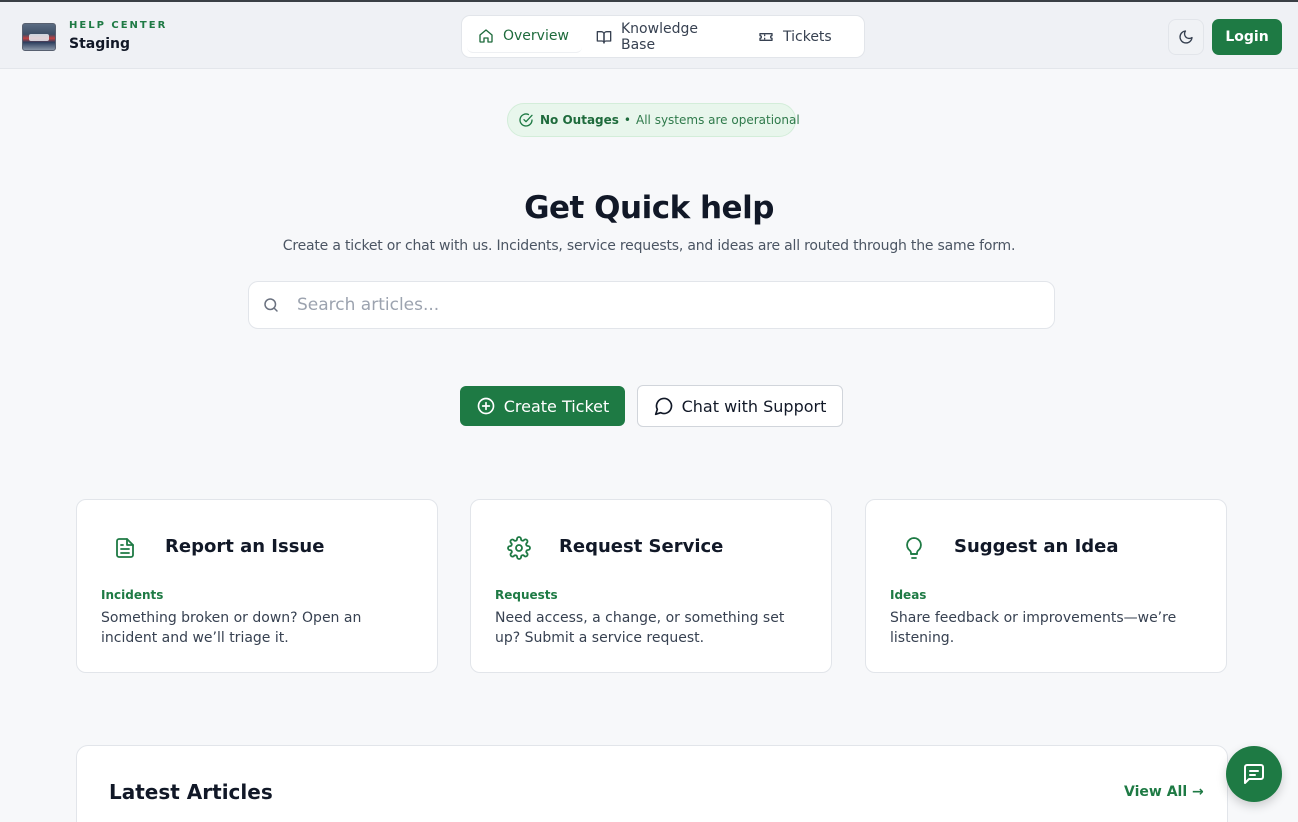 Image resolution: width=1298 pixels, height=822 pixels. What do you see at coordinates (663, 406) in the screenshot?
I see `chat-bubble-icon` at bounding box center [663, 406].